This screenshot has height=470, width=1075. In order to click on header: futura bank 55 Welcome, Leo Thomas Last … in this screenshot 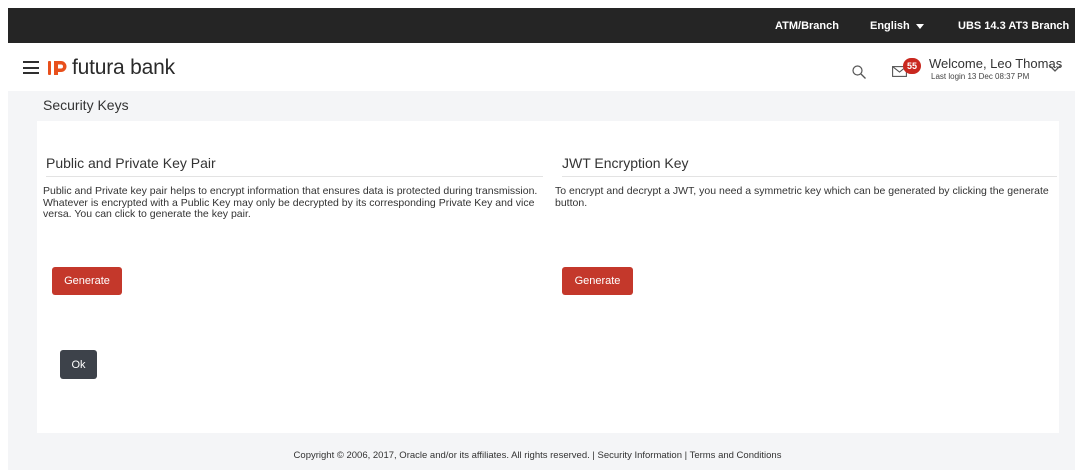, I will do `click(541, 67)`.